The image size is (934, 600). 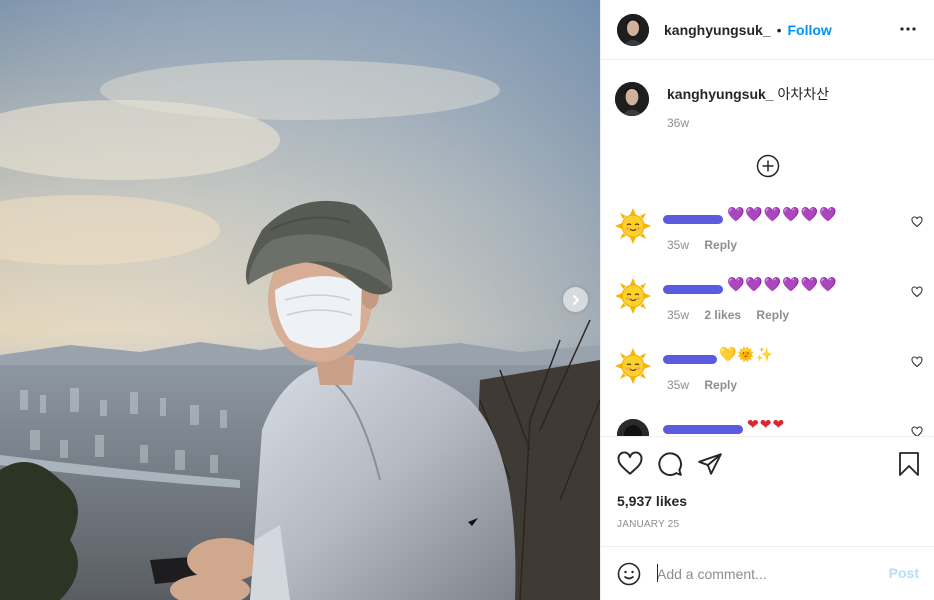 I want to click on post-actions: 5,937 likes JANUARY 25, so click(x=767, y=491).